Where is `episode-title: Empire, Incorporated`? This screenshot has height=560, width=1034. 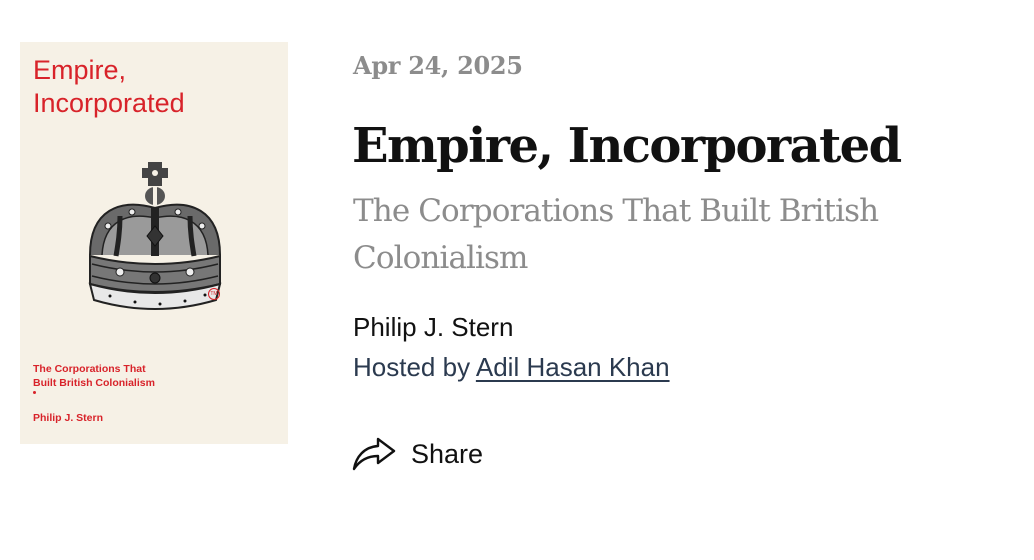
episode-title: Empire, Incorporated is located at coordinates (627, 146).